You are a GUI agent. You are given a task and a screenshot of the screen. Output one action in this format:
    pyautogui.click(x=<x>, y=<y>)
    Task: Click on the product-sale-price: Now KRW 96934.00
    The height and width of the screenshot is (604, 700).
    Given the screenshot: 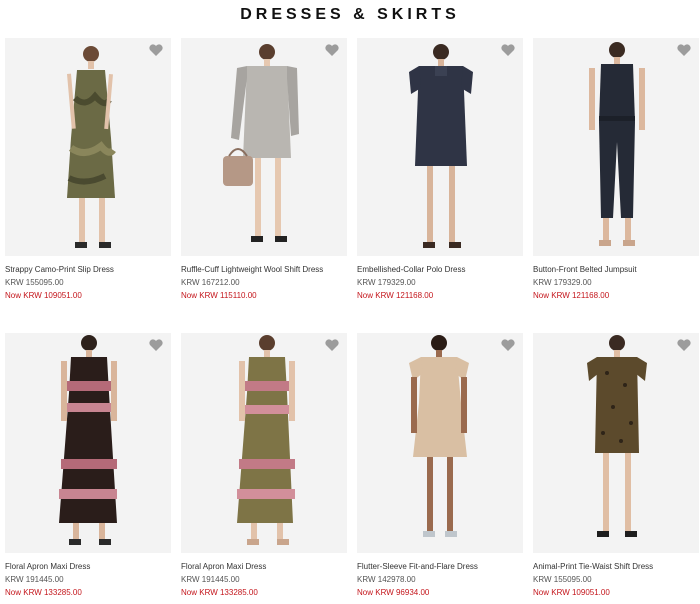 What is the action you would take?
    pyautogui.click(x=393, y=592)
    